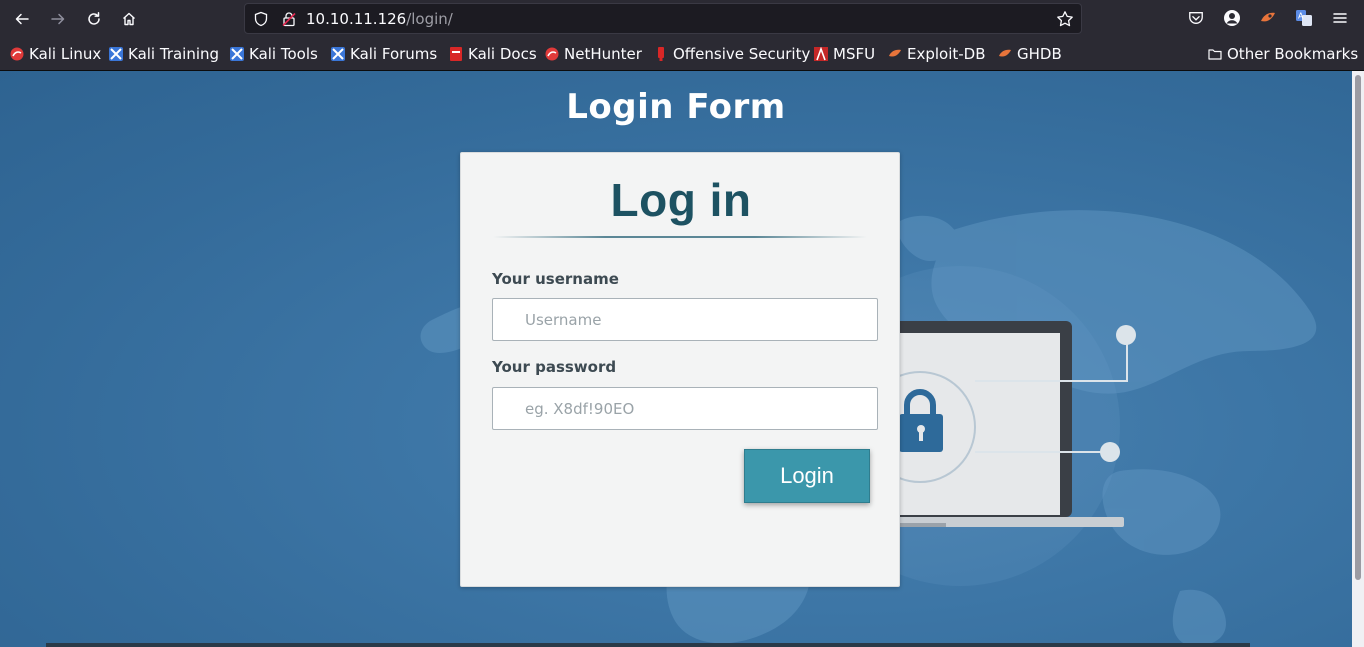 This screenshot has width=1364, height=647. What do you see at coordinates (1268, 18) in the screenshot?
I see `extension-icon` at bounding box center [1268, 18].